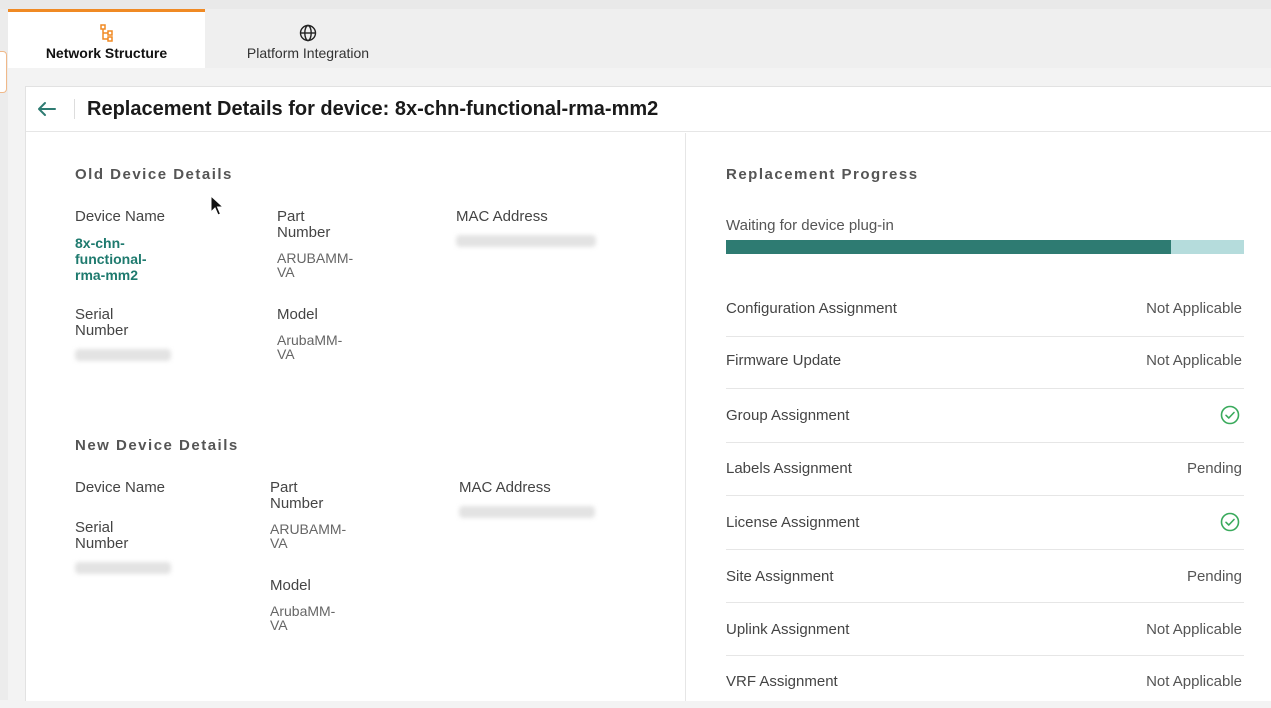 The width and height of the screenshot is (1271, 708). What do you see at coordinates (810, 225) in the screenshot?
I see `progress-status: Waiting for device plug-in` at bounding box center [810, 225].